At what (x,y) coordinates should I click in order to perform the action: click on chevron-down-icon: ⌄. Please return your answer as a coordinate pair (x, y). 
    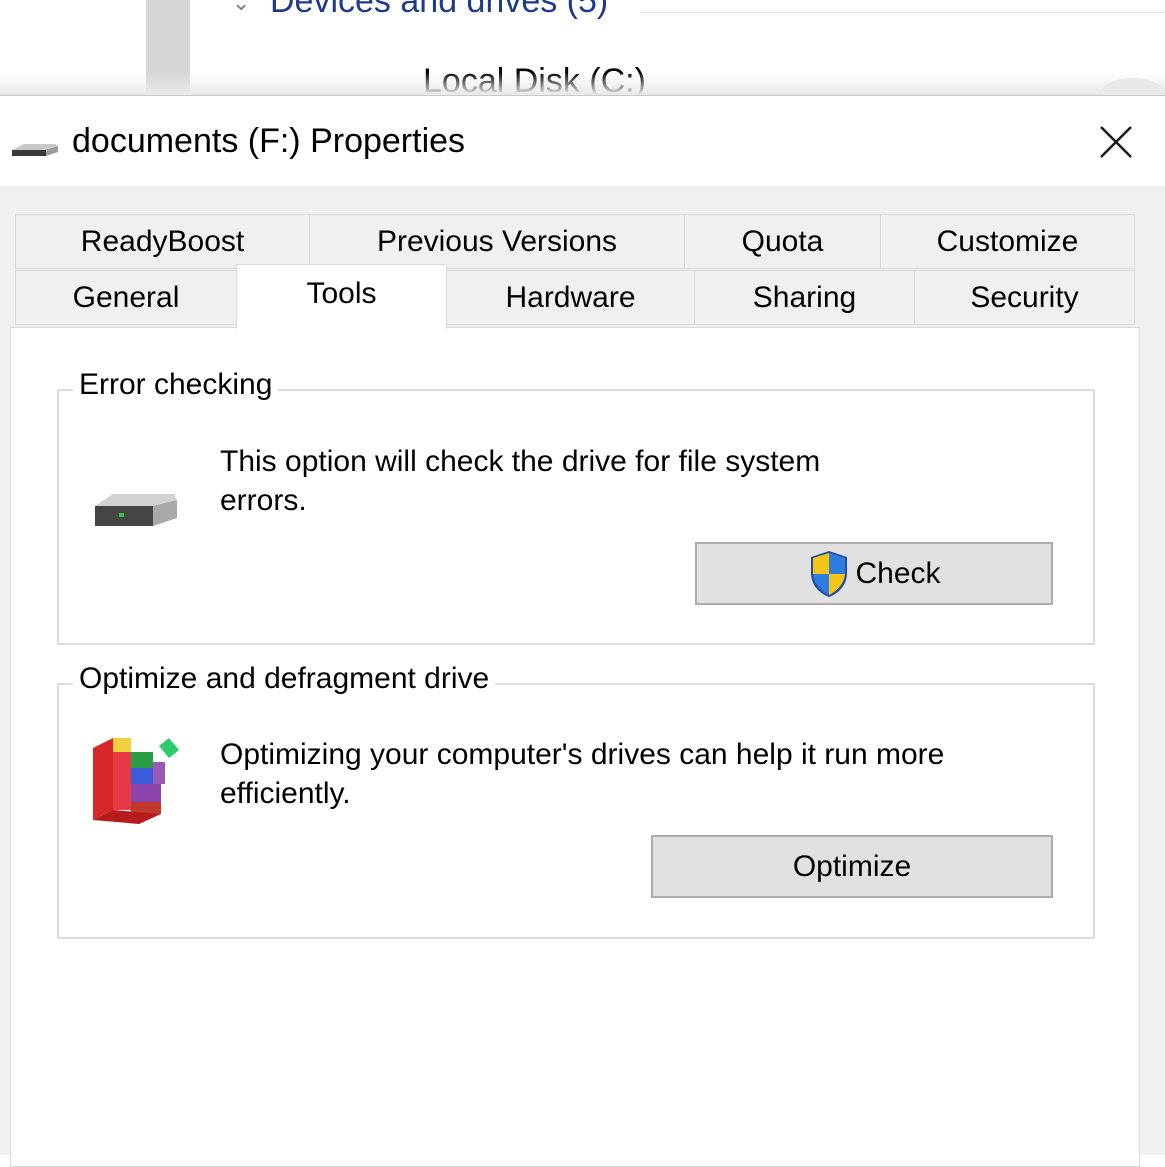
    Looking at the image, I should click on (241, 8).